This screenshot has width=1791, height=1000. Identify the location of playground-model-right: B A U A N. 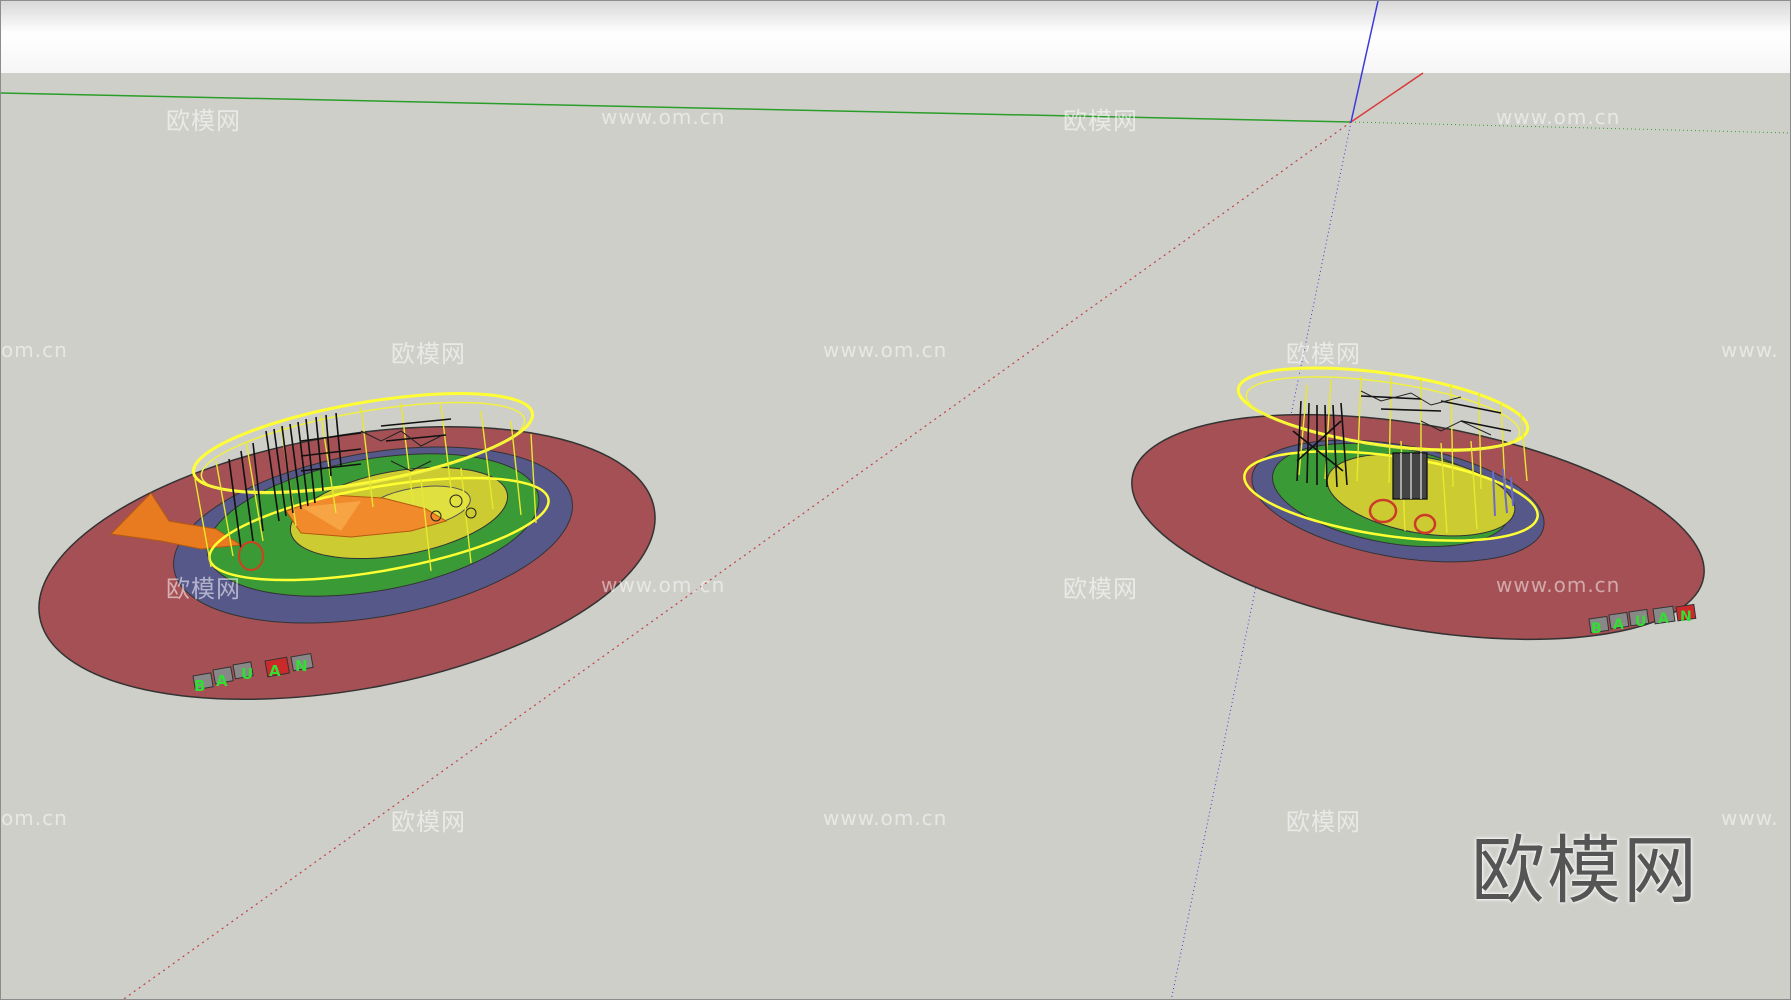
(1418, 515).